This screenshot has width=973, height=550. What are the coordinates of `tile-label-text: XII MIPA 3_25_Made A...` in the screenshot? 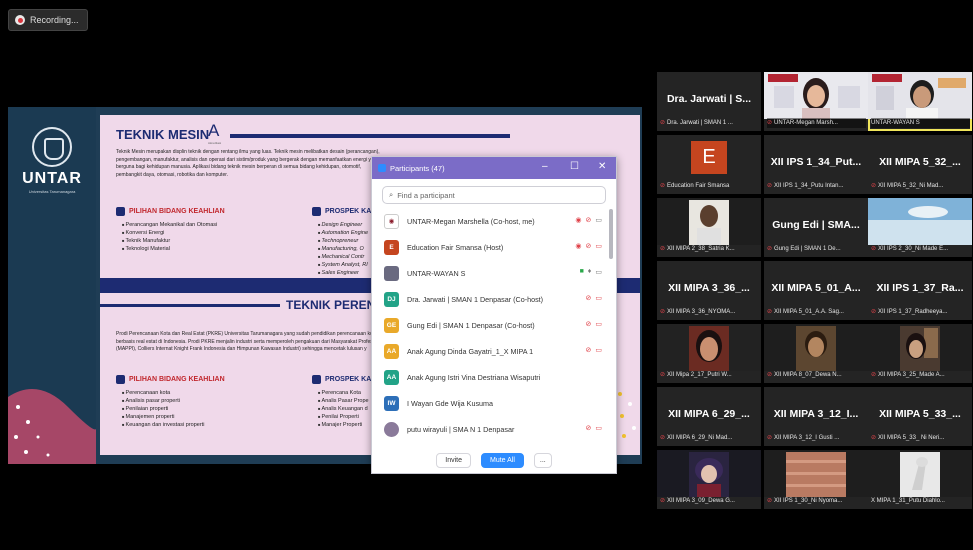 It's located at (911, 375).